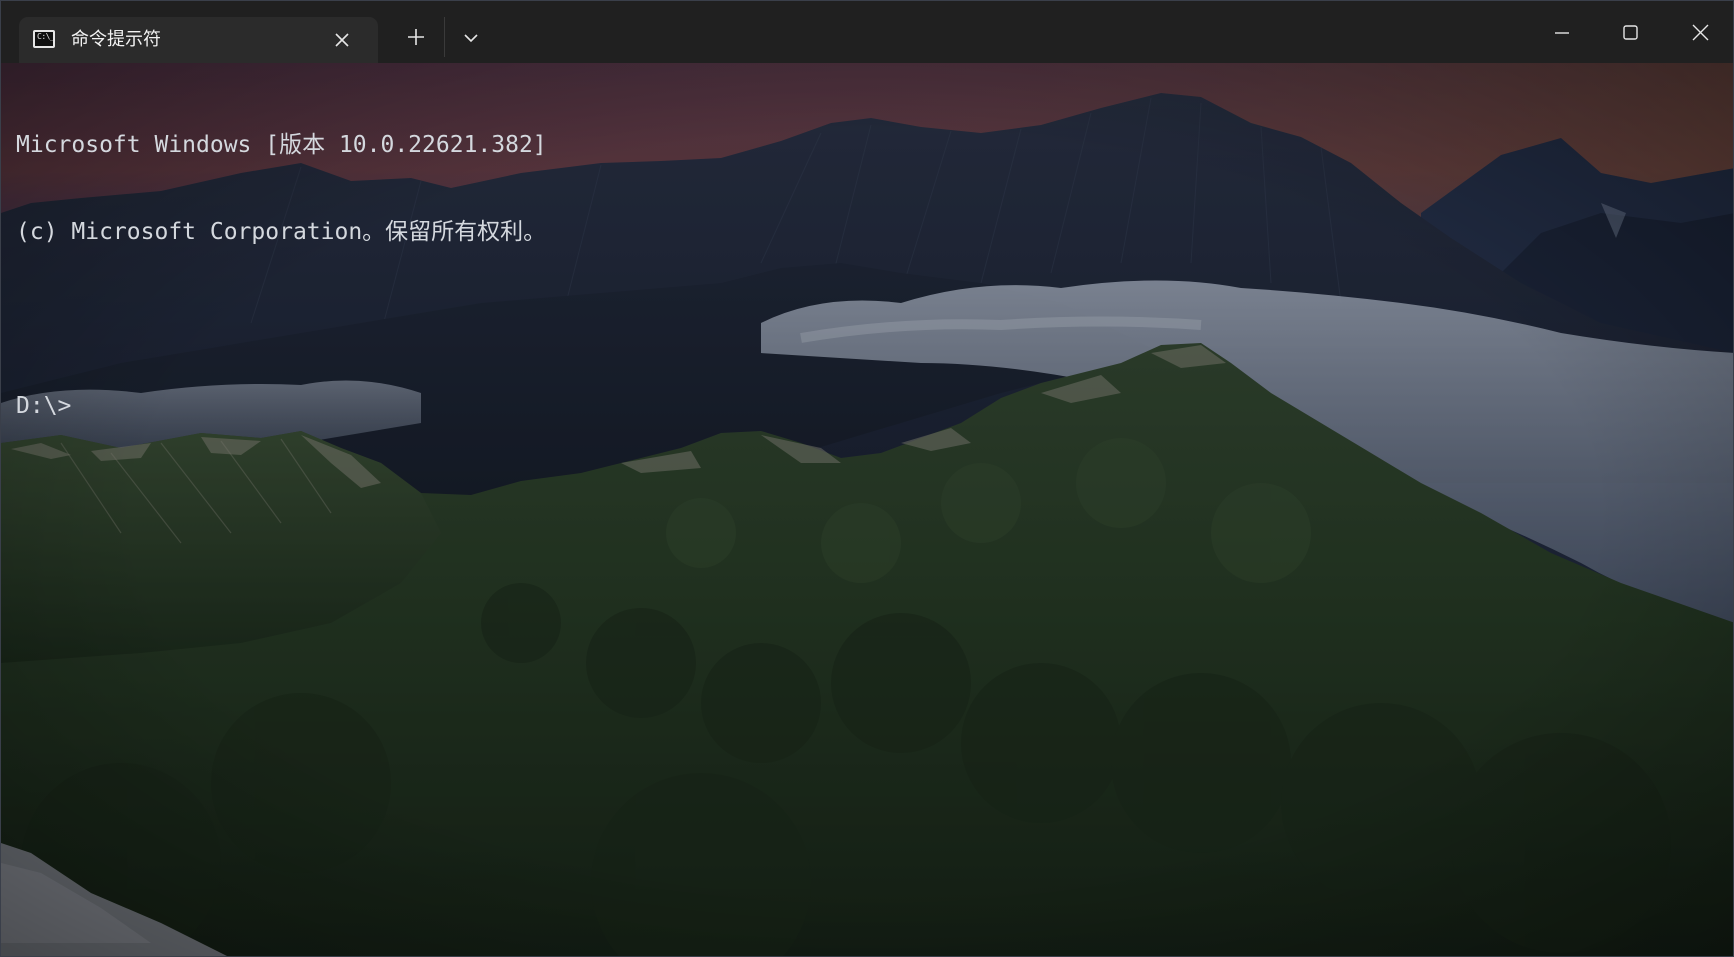 The width and height of the screenshot is (1734, 957). I want to click on new-tab-button, so click(416, 37).